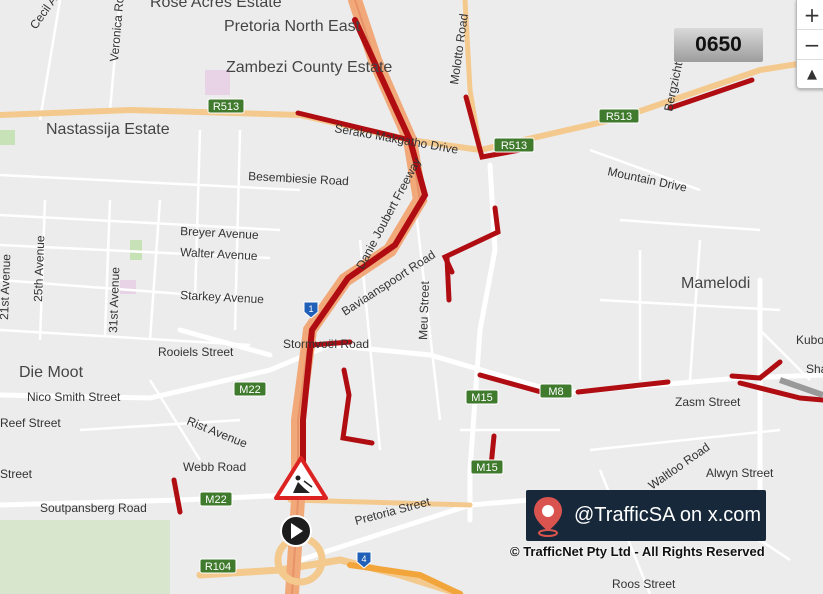  I want to click on street-label: Reef Street, so click(30, 423).